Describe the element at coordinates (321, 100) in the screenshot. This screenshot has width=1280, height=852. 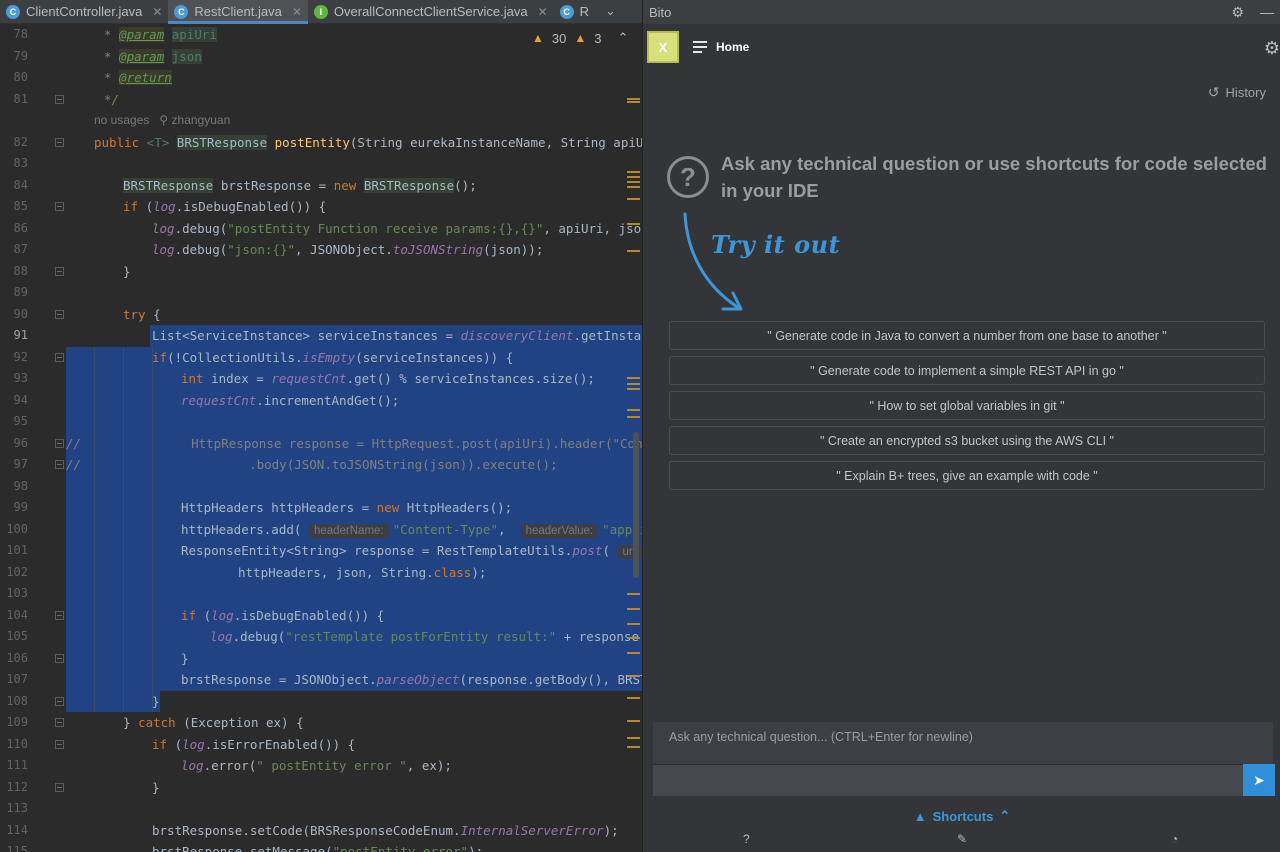
I see `code-line: 81 */` at that location.